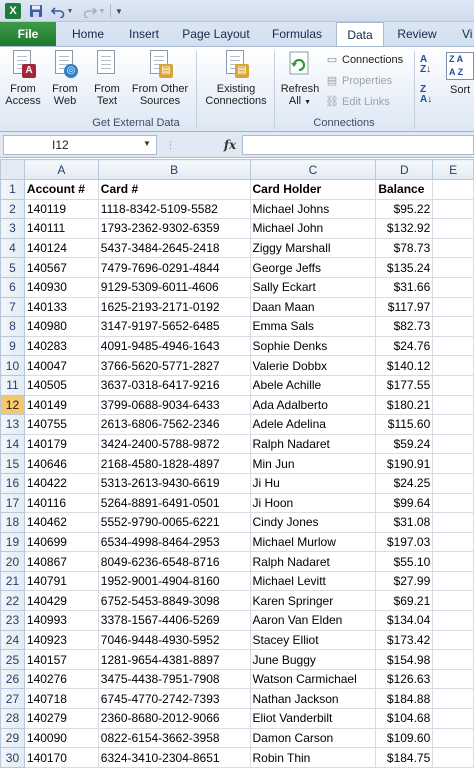 The width and height of the screenshot is (474, 773). I want to click on cell-b12: 3799-0688-9034-6433, so click(174, 405).